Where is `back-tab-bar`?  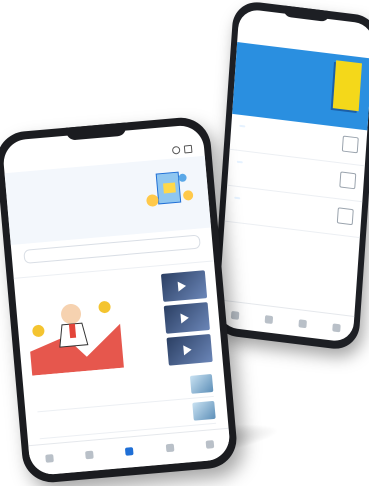
back-tab-bar is located at coordinates (286, 321).